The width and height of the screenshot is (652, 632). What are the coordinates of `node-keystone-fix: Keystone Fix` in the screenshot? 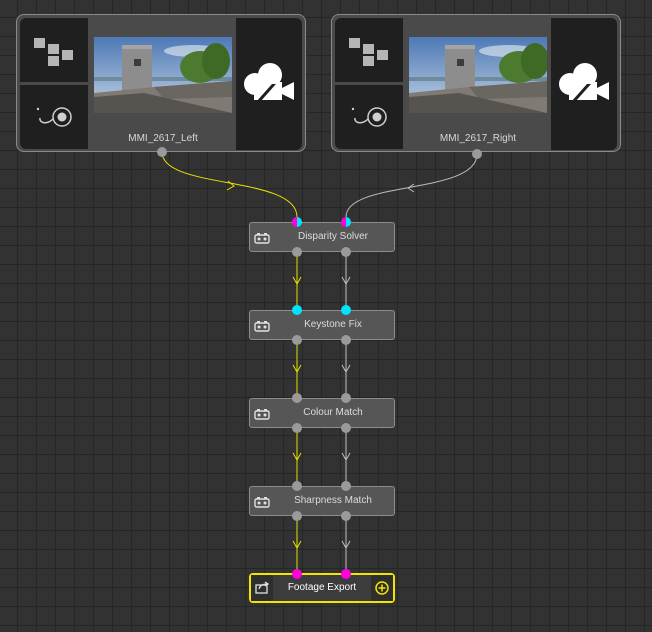 It's located at (322, 325).